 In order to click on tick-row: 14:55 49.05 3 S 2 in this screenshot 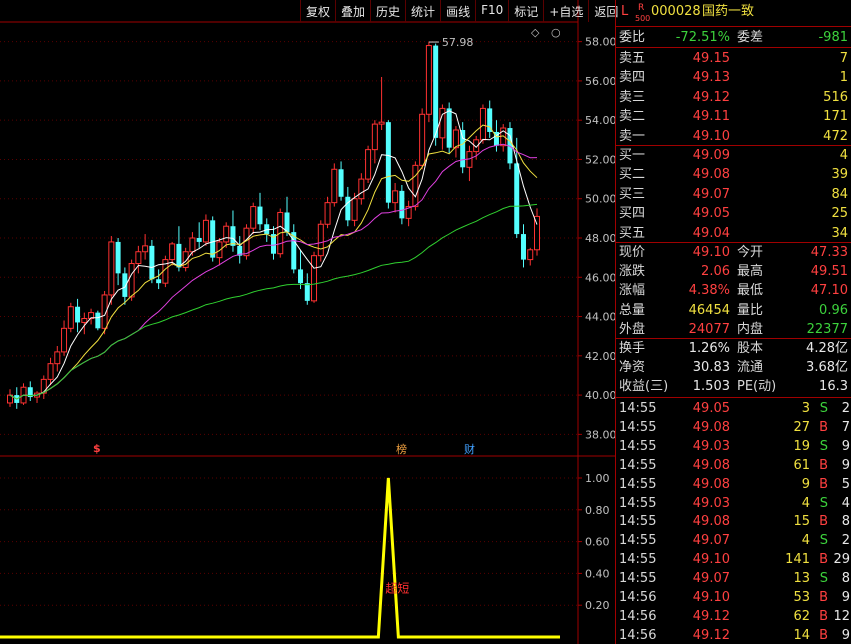, I will do `click(733, 408)`.